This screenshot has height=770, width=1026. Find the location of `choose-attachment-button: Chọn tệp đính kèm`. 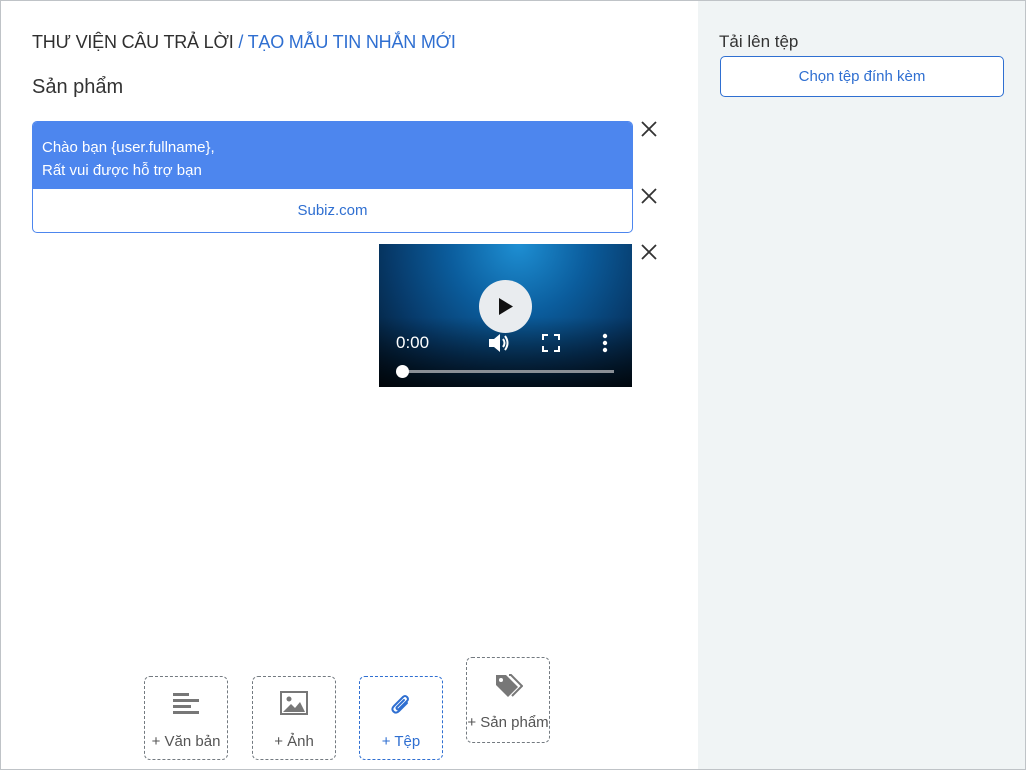

choose-attachment-button: Chọn tệp đính kèm is located at coordinates (862, 76).